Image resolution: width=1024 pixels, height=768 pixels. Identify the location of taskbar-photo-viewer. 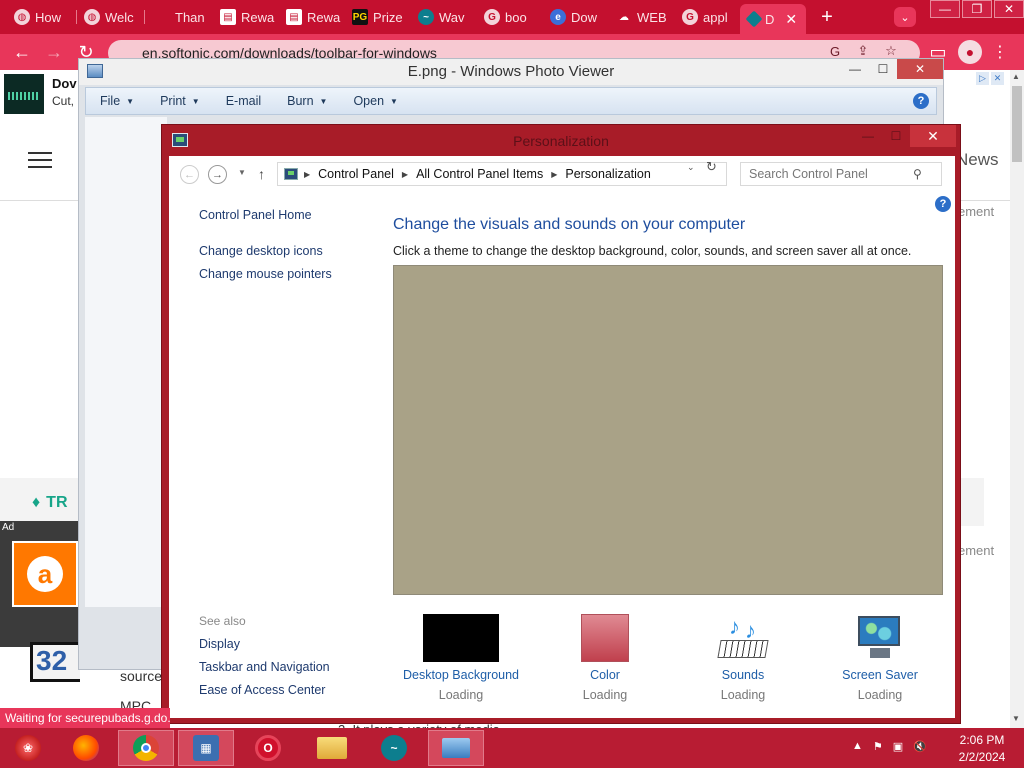
(456, 748).